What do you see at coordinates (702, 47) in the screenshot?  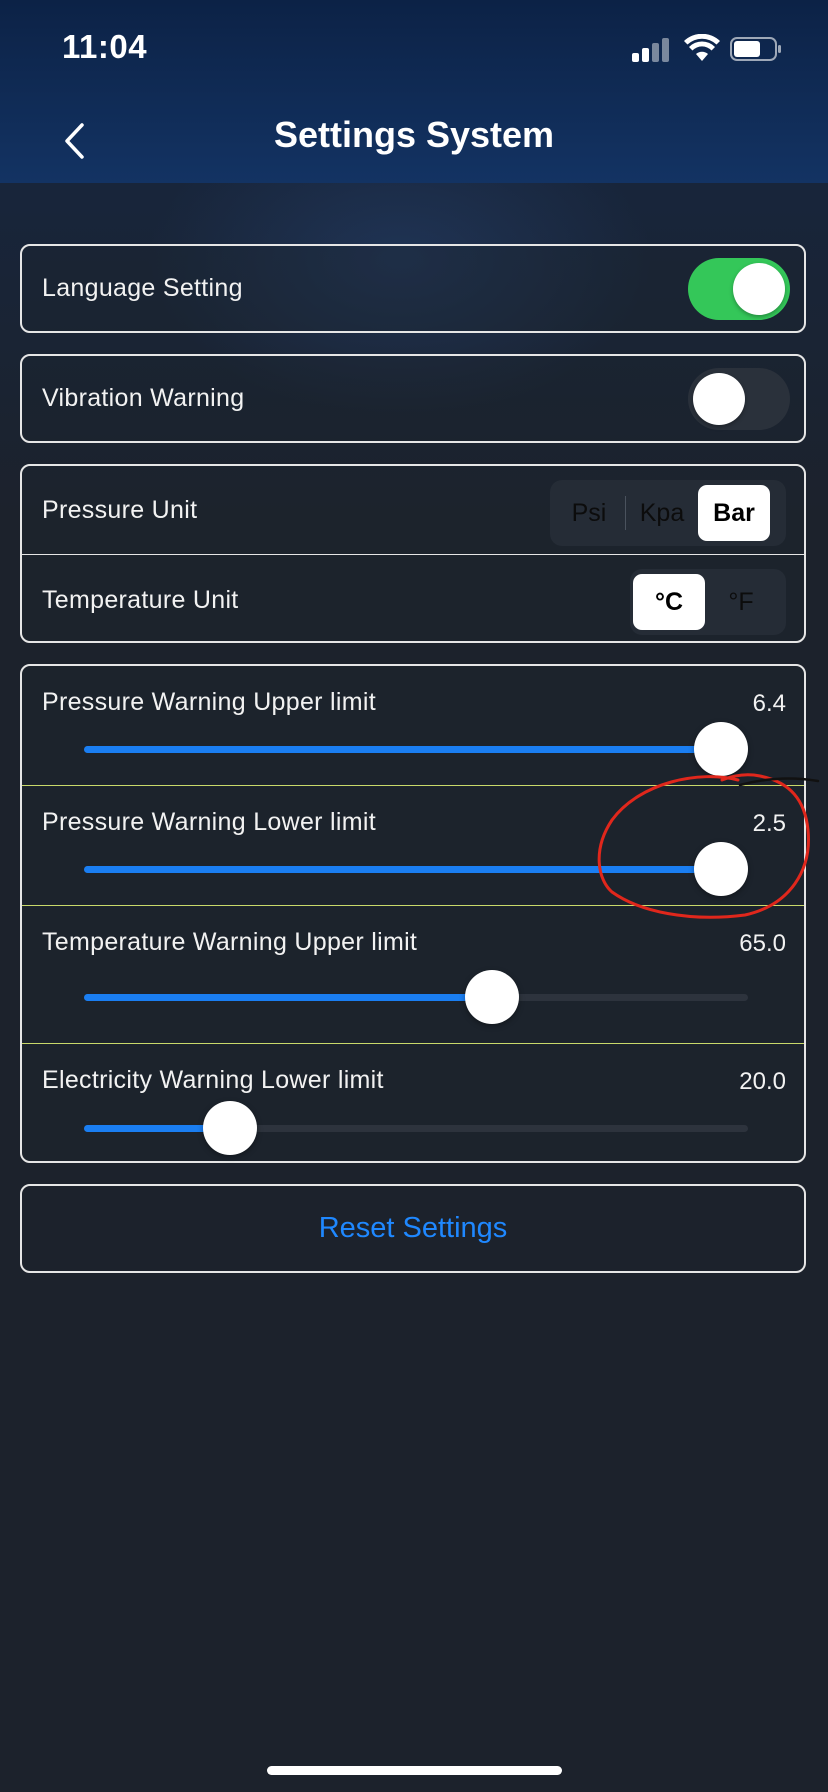 I see `wifi-icon` at bounding box center [702, 47].